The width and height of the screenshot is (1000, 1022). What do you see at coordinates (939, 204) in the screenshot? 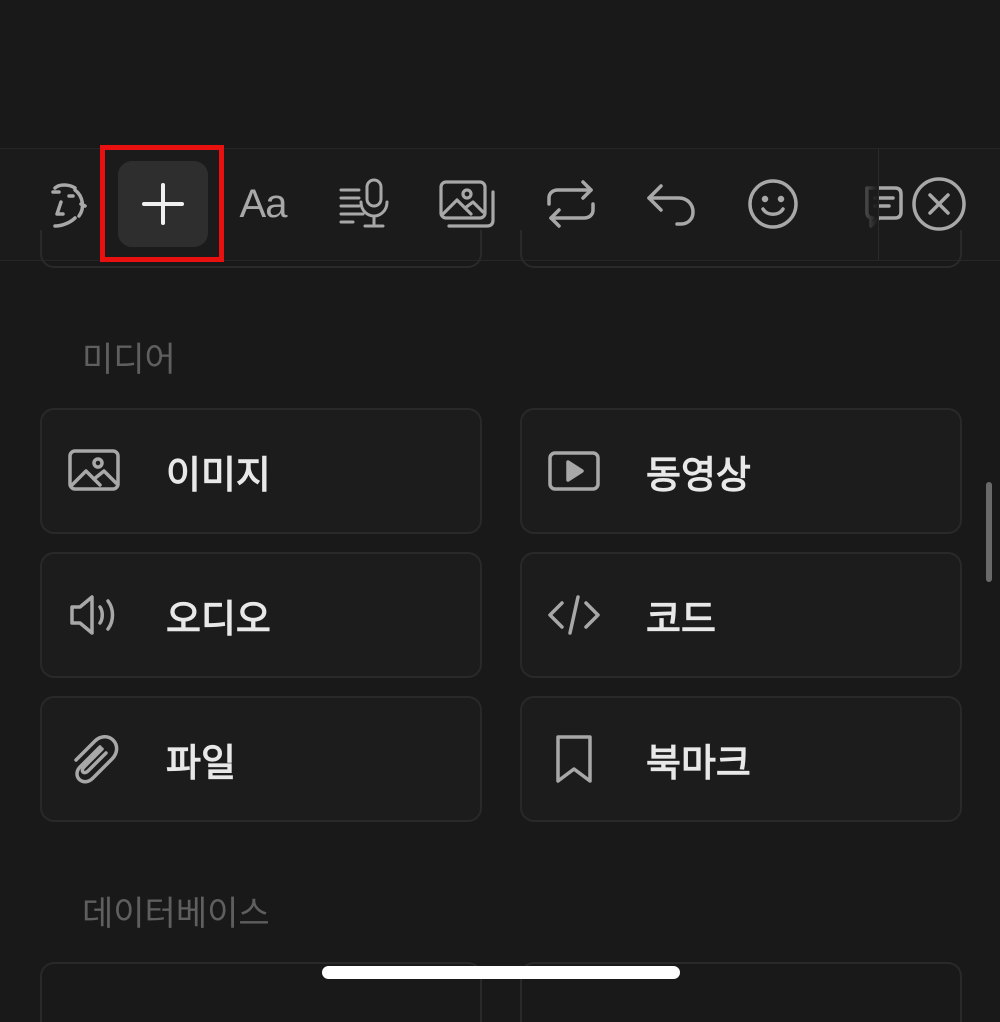
I see `close-circle-icon` at bounding box center [939, 204].